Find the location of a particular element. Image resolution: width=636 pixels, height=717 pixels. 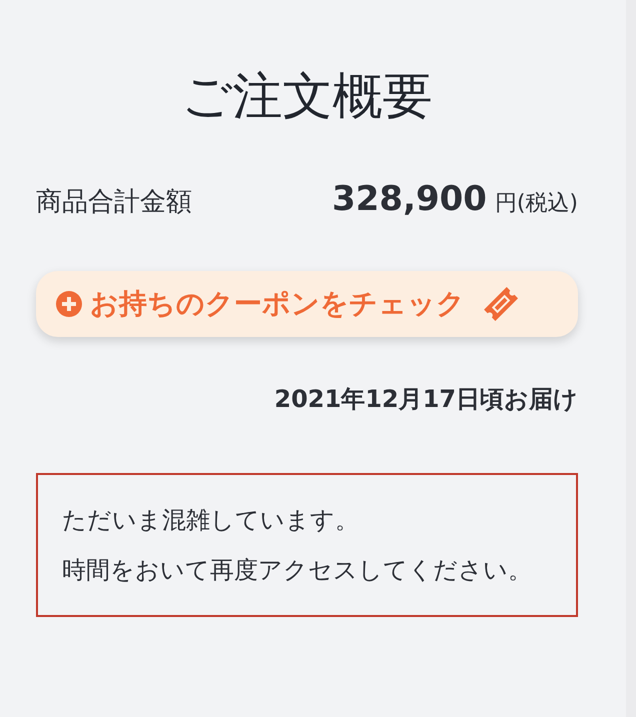

ticket-icon is located at coordinates (501, 304).